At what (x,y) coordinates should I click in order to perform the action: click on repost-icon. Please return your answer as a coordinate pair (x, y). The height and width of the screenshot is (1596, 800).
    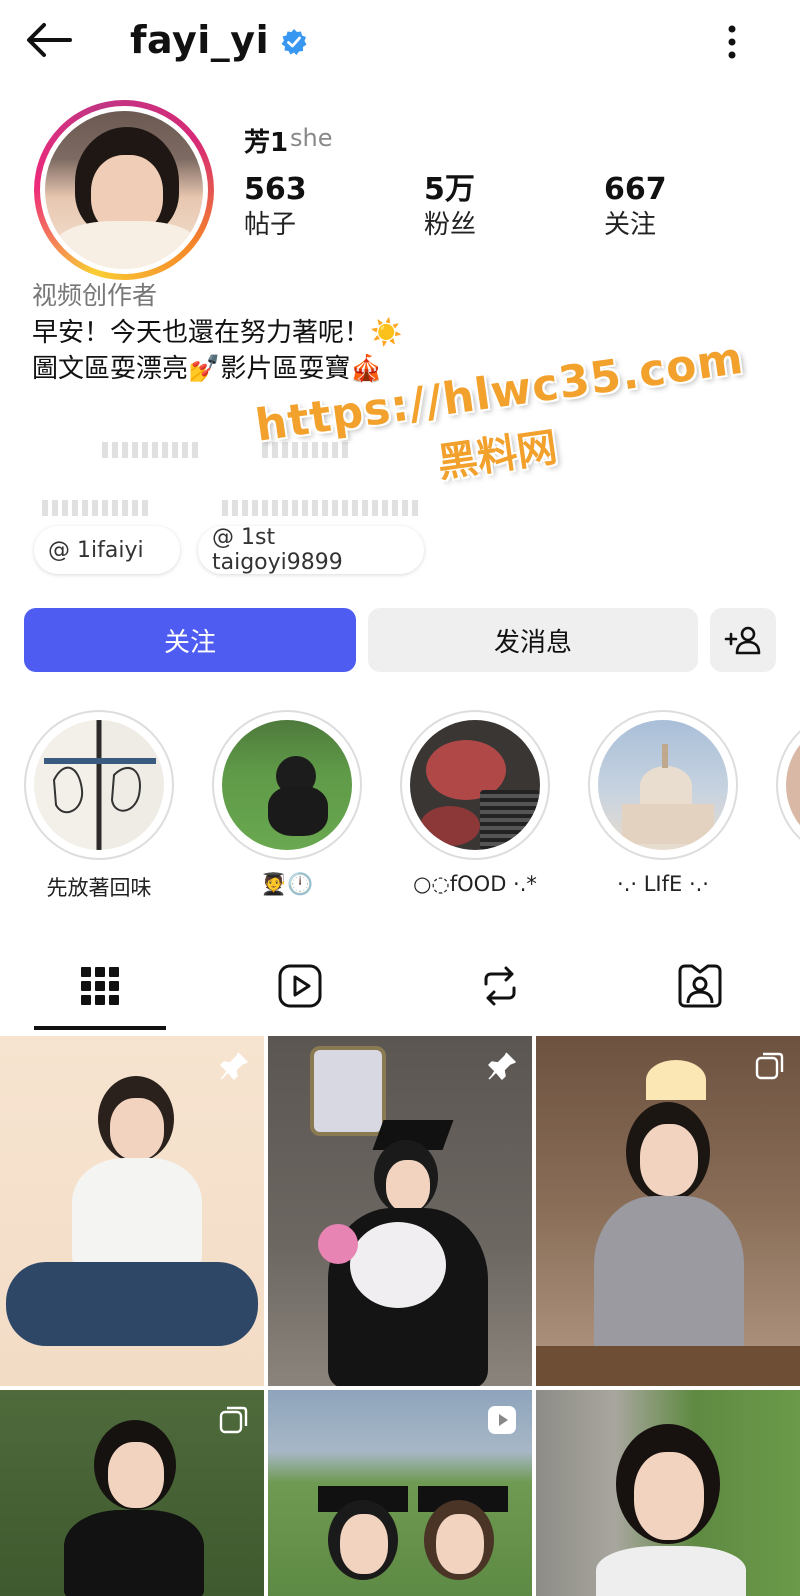
    Looking at the image, I should click on (500, 986).